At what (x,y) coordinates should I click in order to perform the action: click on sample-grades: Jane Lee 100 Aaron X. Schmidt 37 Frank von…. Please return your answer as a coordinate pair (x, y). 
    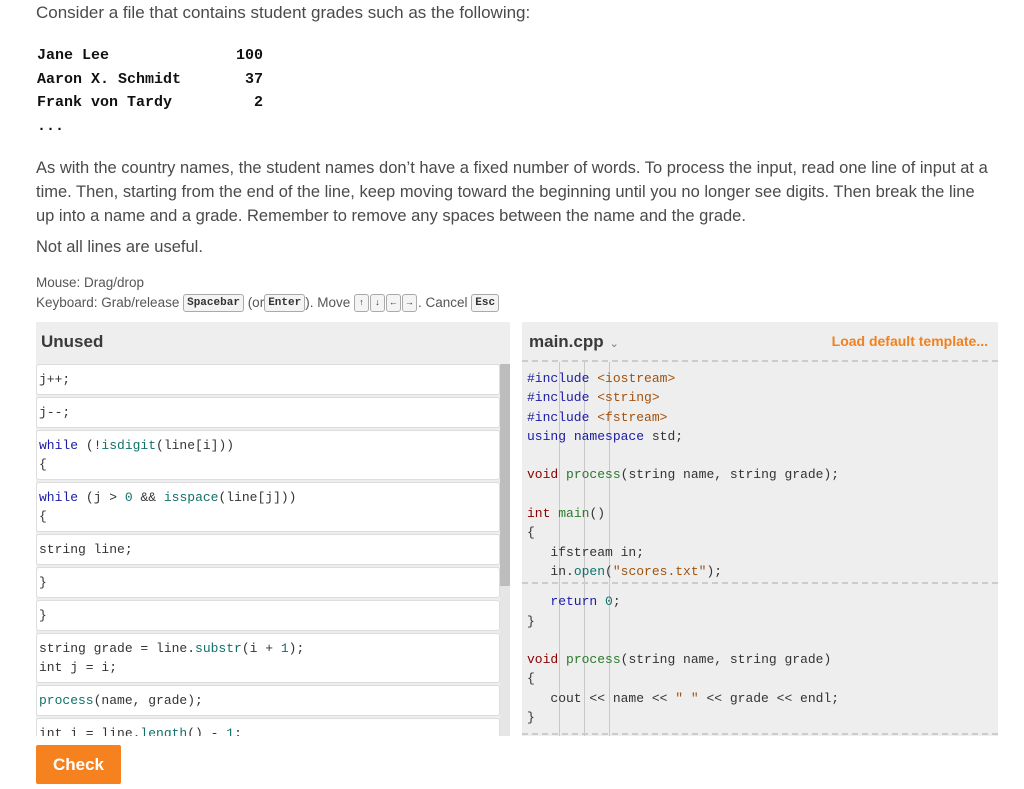
    Looking at the image, I should click on (150, 91).